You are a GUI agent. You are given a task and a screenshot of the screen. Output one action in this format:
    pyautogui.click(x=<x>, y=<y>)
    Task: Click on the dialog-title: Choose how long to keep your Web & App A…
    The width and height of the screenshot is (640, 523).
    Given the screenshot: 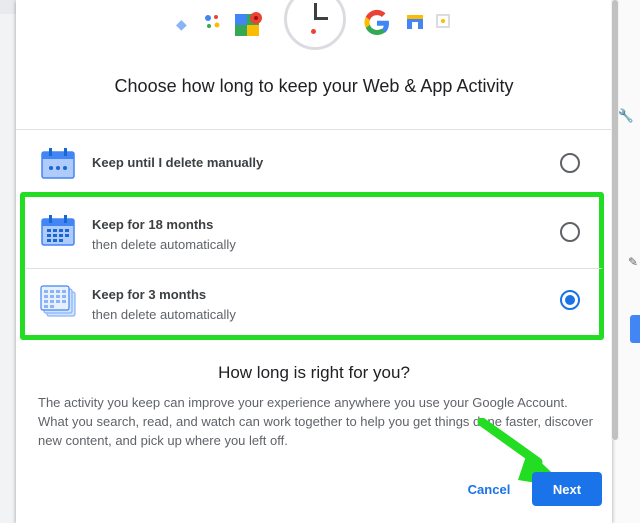 What is the action you would take?
    pyautogui.click(x=314, y=86)
    